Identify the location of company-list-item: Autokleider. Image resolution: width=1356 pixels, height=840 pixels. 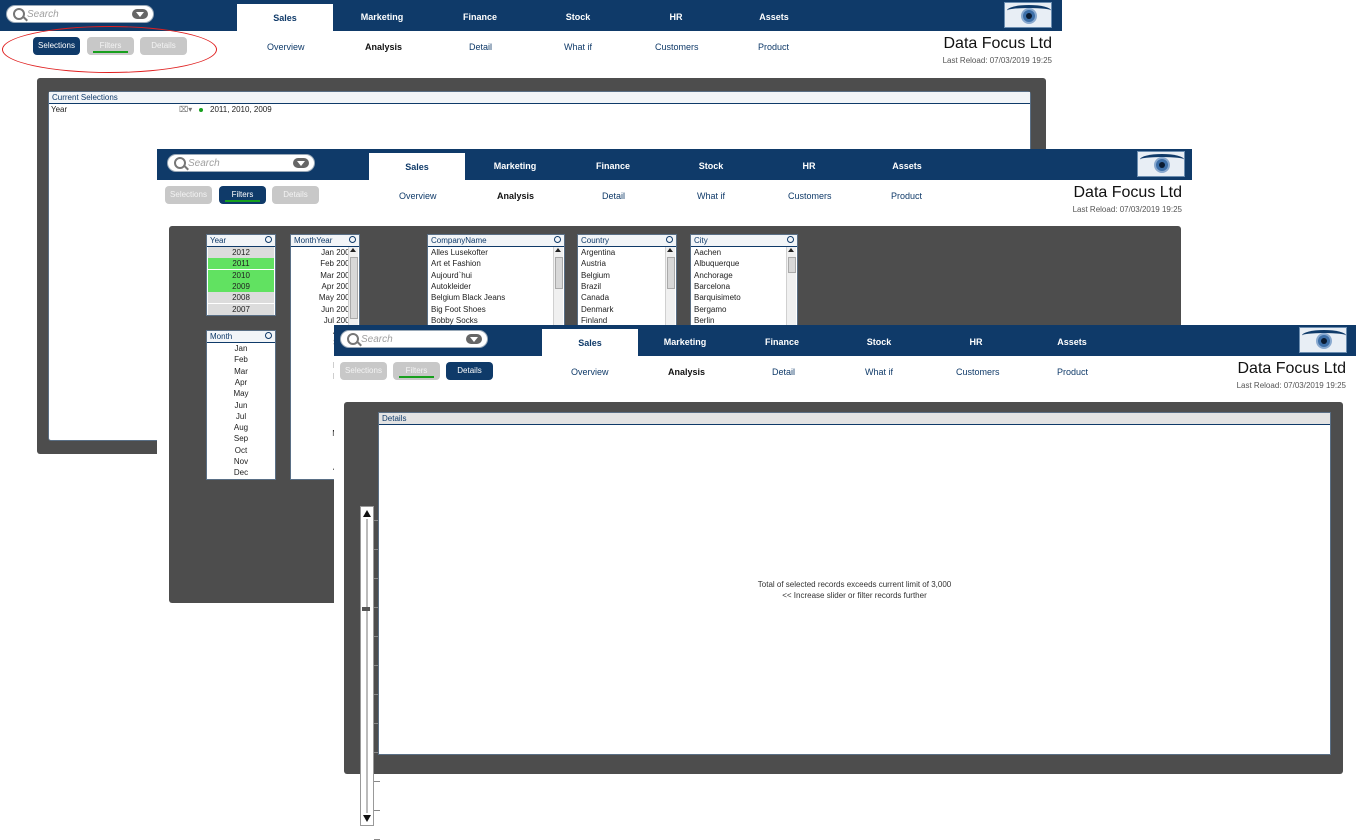
(496, 286).